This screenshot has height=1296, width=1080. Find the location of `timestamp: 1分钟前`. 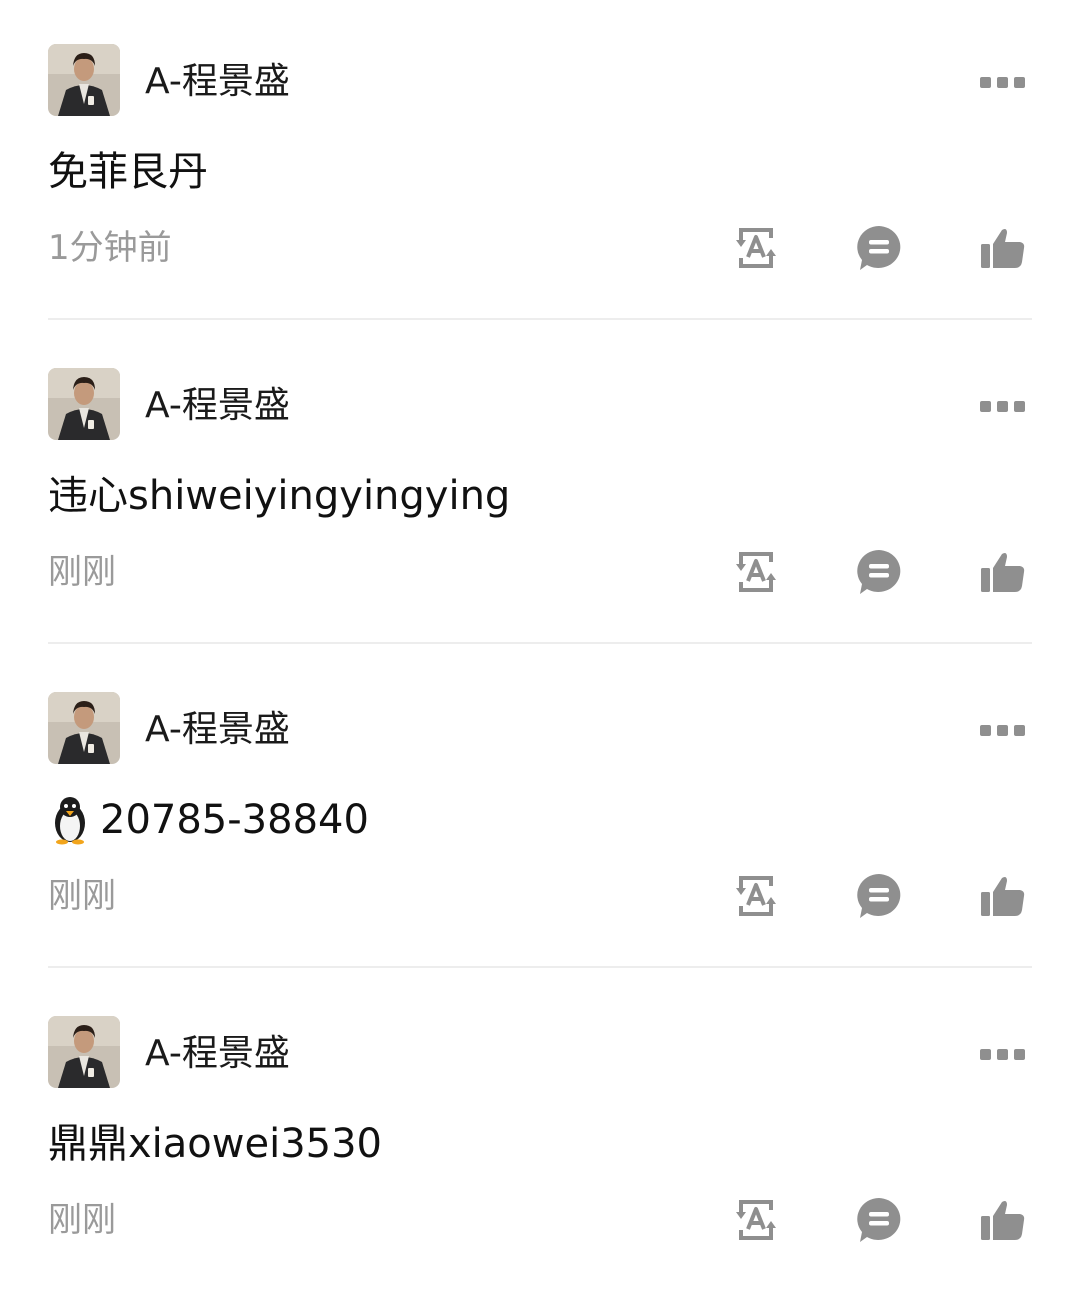

timestamp: 1分钟前 is located at coordinates (110, 248).